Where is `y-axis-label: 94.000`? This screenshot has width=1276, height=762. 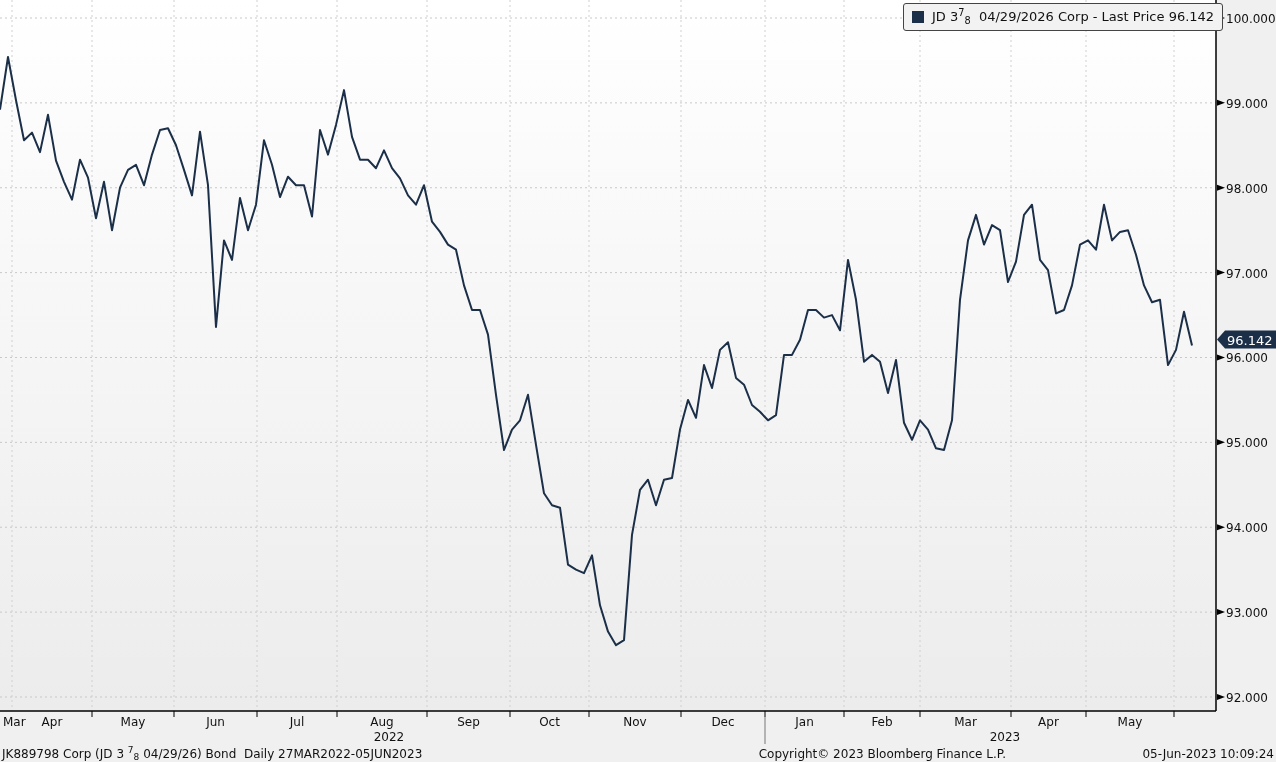 y-axis-label: 94.000 is located at coordinates (1247, 528).